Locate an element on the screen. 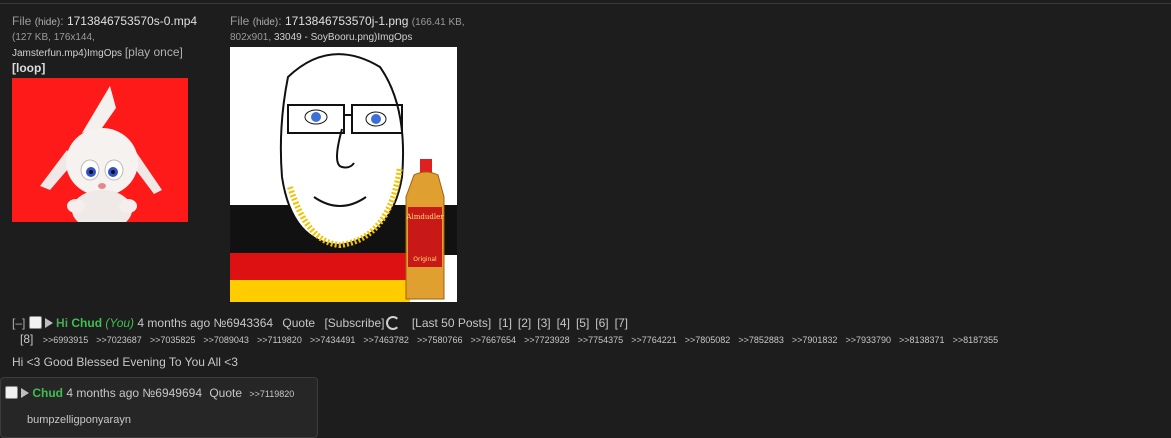  subscribe-link: [Subscribe] is located at coordinates (354, 323).